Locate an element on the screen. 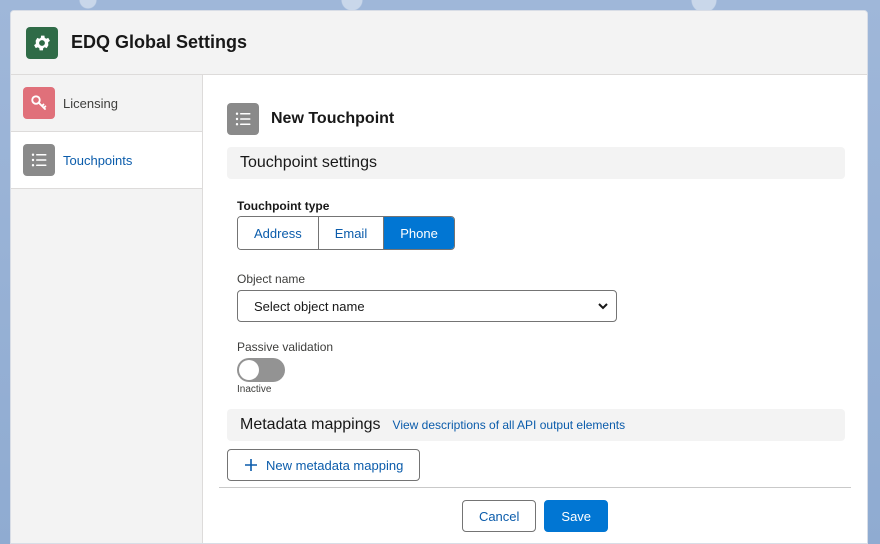 The height and width of the screenshot is (544, 880). passive-validation-toggle is located at coordinates (261, 370).